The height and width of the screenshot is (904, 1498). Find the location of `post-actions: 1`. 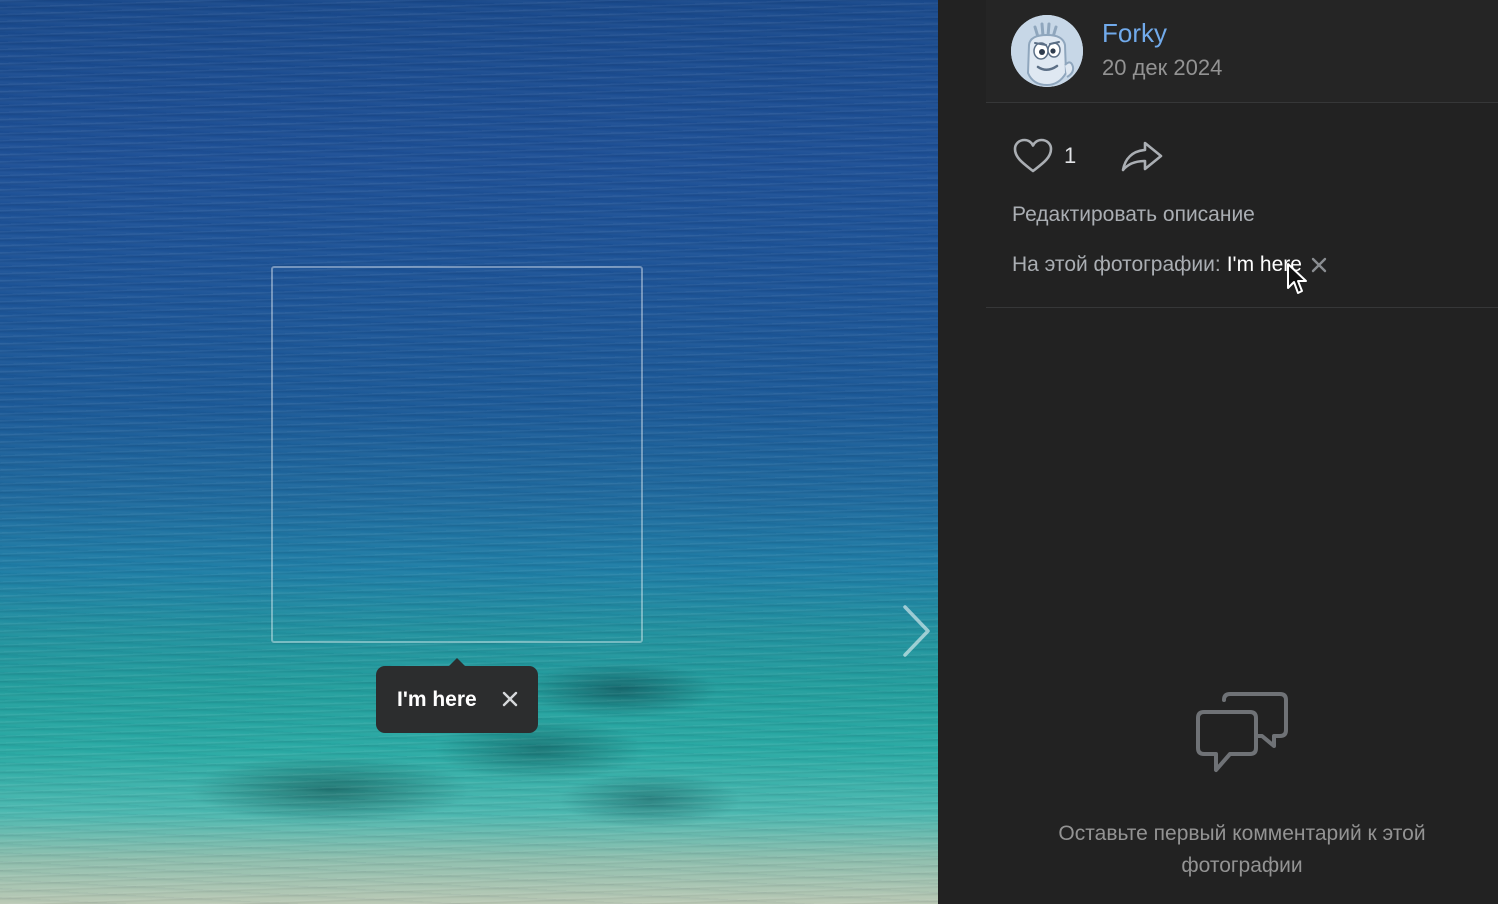

post-actions: 1 is located at coordinates (1088, 156).